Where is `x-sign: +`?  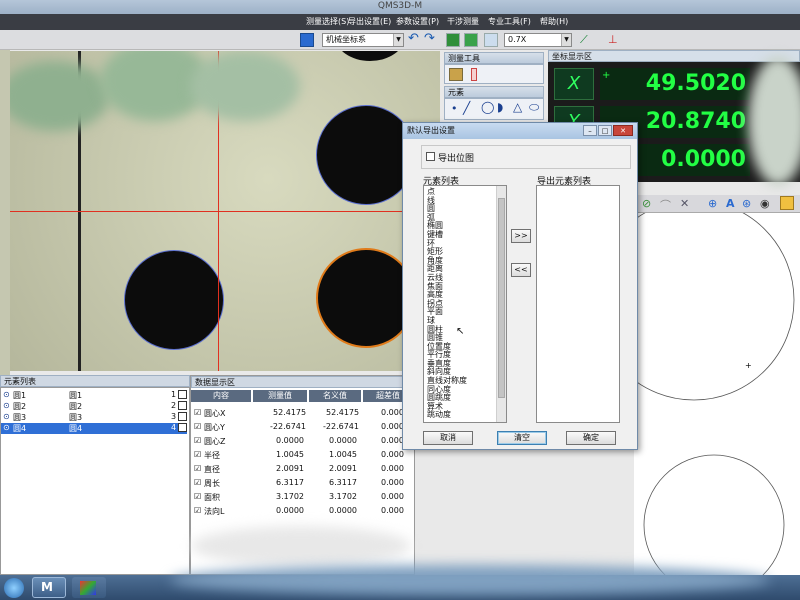
x-sign: + is located at coordinates (606, 75).